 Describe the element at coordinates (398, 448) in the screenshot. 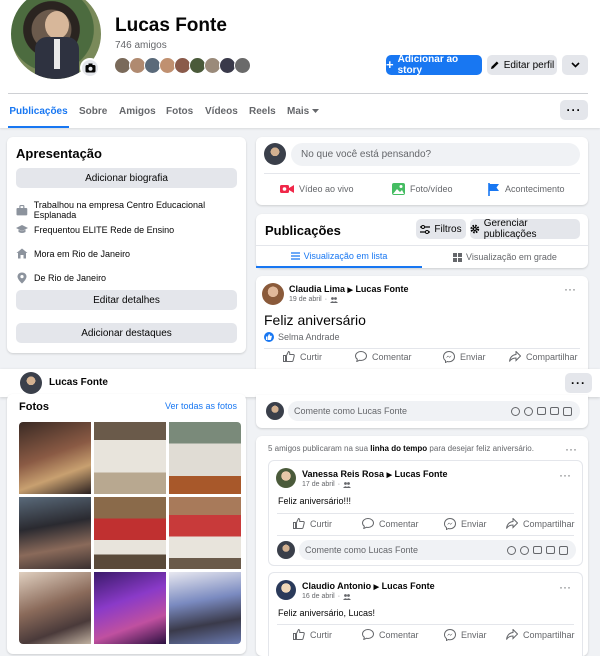

I see `timeline-link: linha do tempo` at that location.